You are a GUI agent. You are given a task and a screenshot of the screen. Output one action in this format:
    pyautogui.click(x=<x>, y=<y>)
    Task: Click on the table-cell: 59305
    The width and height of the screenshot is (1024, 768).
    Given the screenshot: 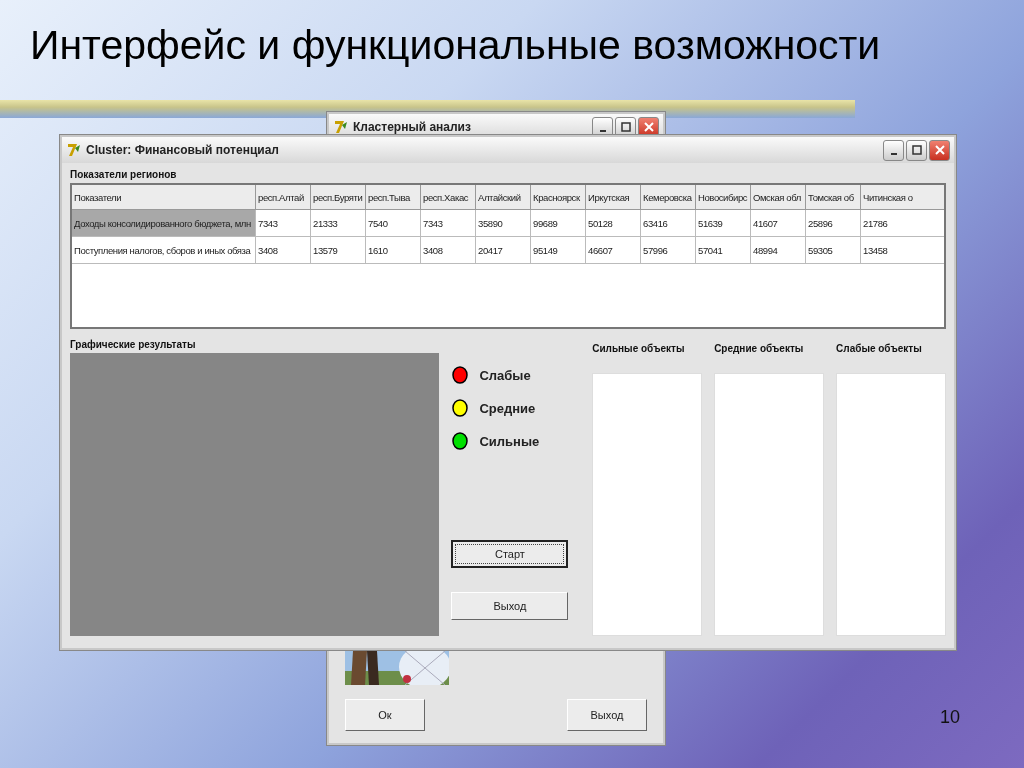 What is the action you would take?
    pyautogui.click(x=833, y=250)
    